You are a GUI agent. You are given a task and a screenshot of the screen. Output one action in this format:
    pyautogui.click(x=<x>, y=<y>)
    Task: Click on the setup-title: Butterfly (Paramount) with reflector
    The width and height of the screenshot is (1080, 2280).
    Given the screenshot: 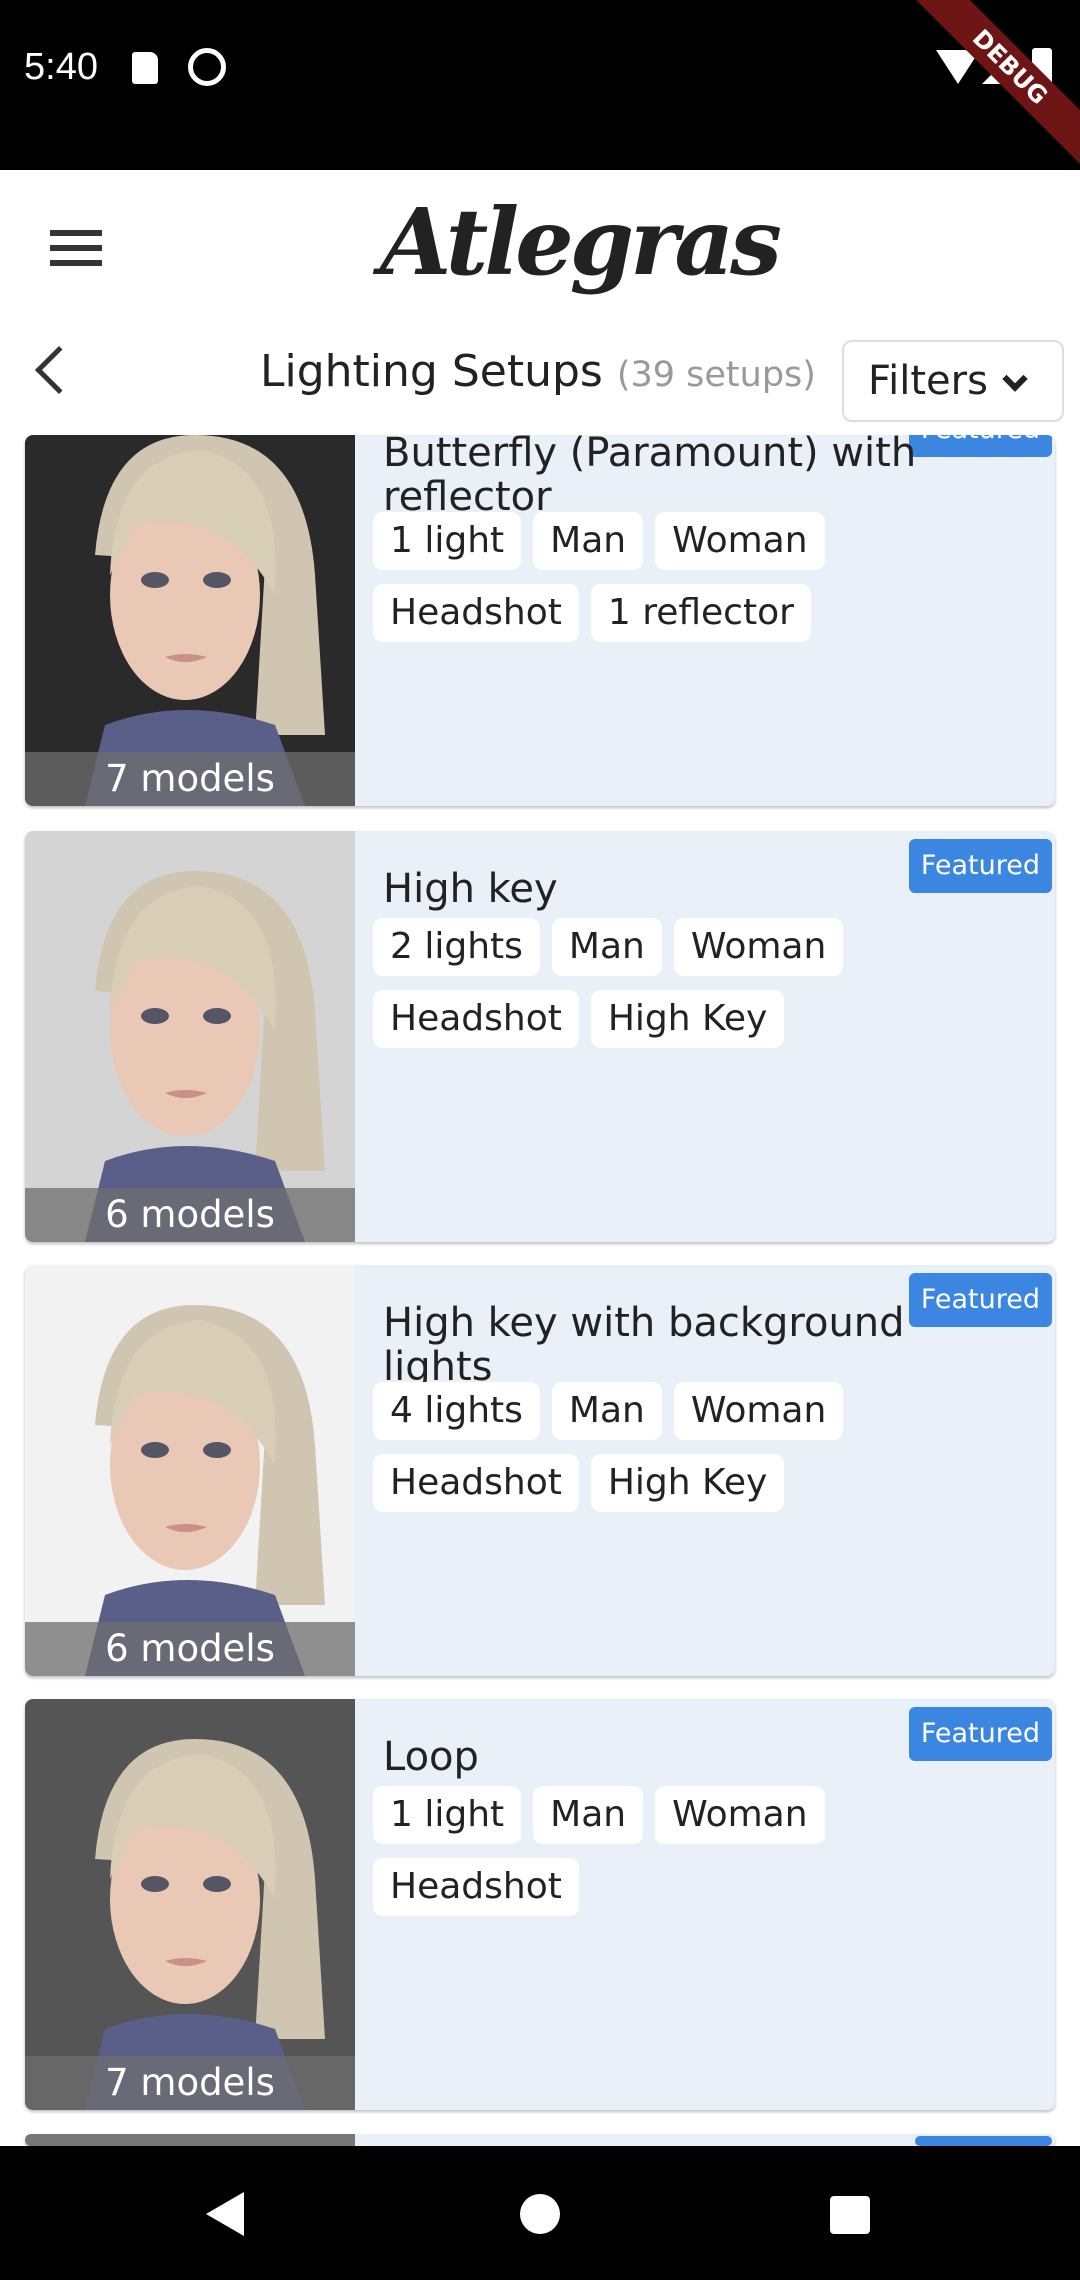 What is the action you would take?
    pyautogui.click(x=650, y=477)
    